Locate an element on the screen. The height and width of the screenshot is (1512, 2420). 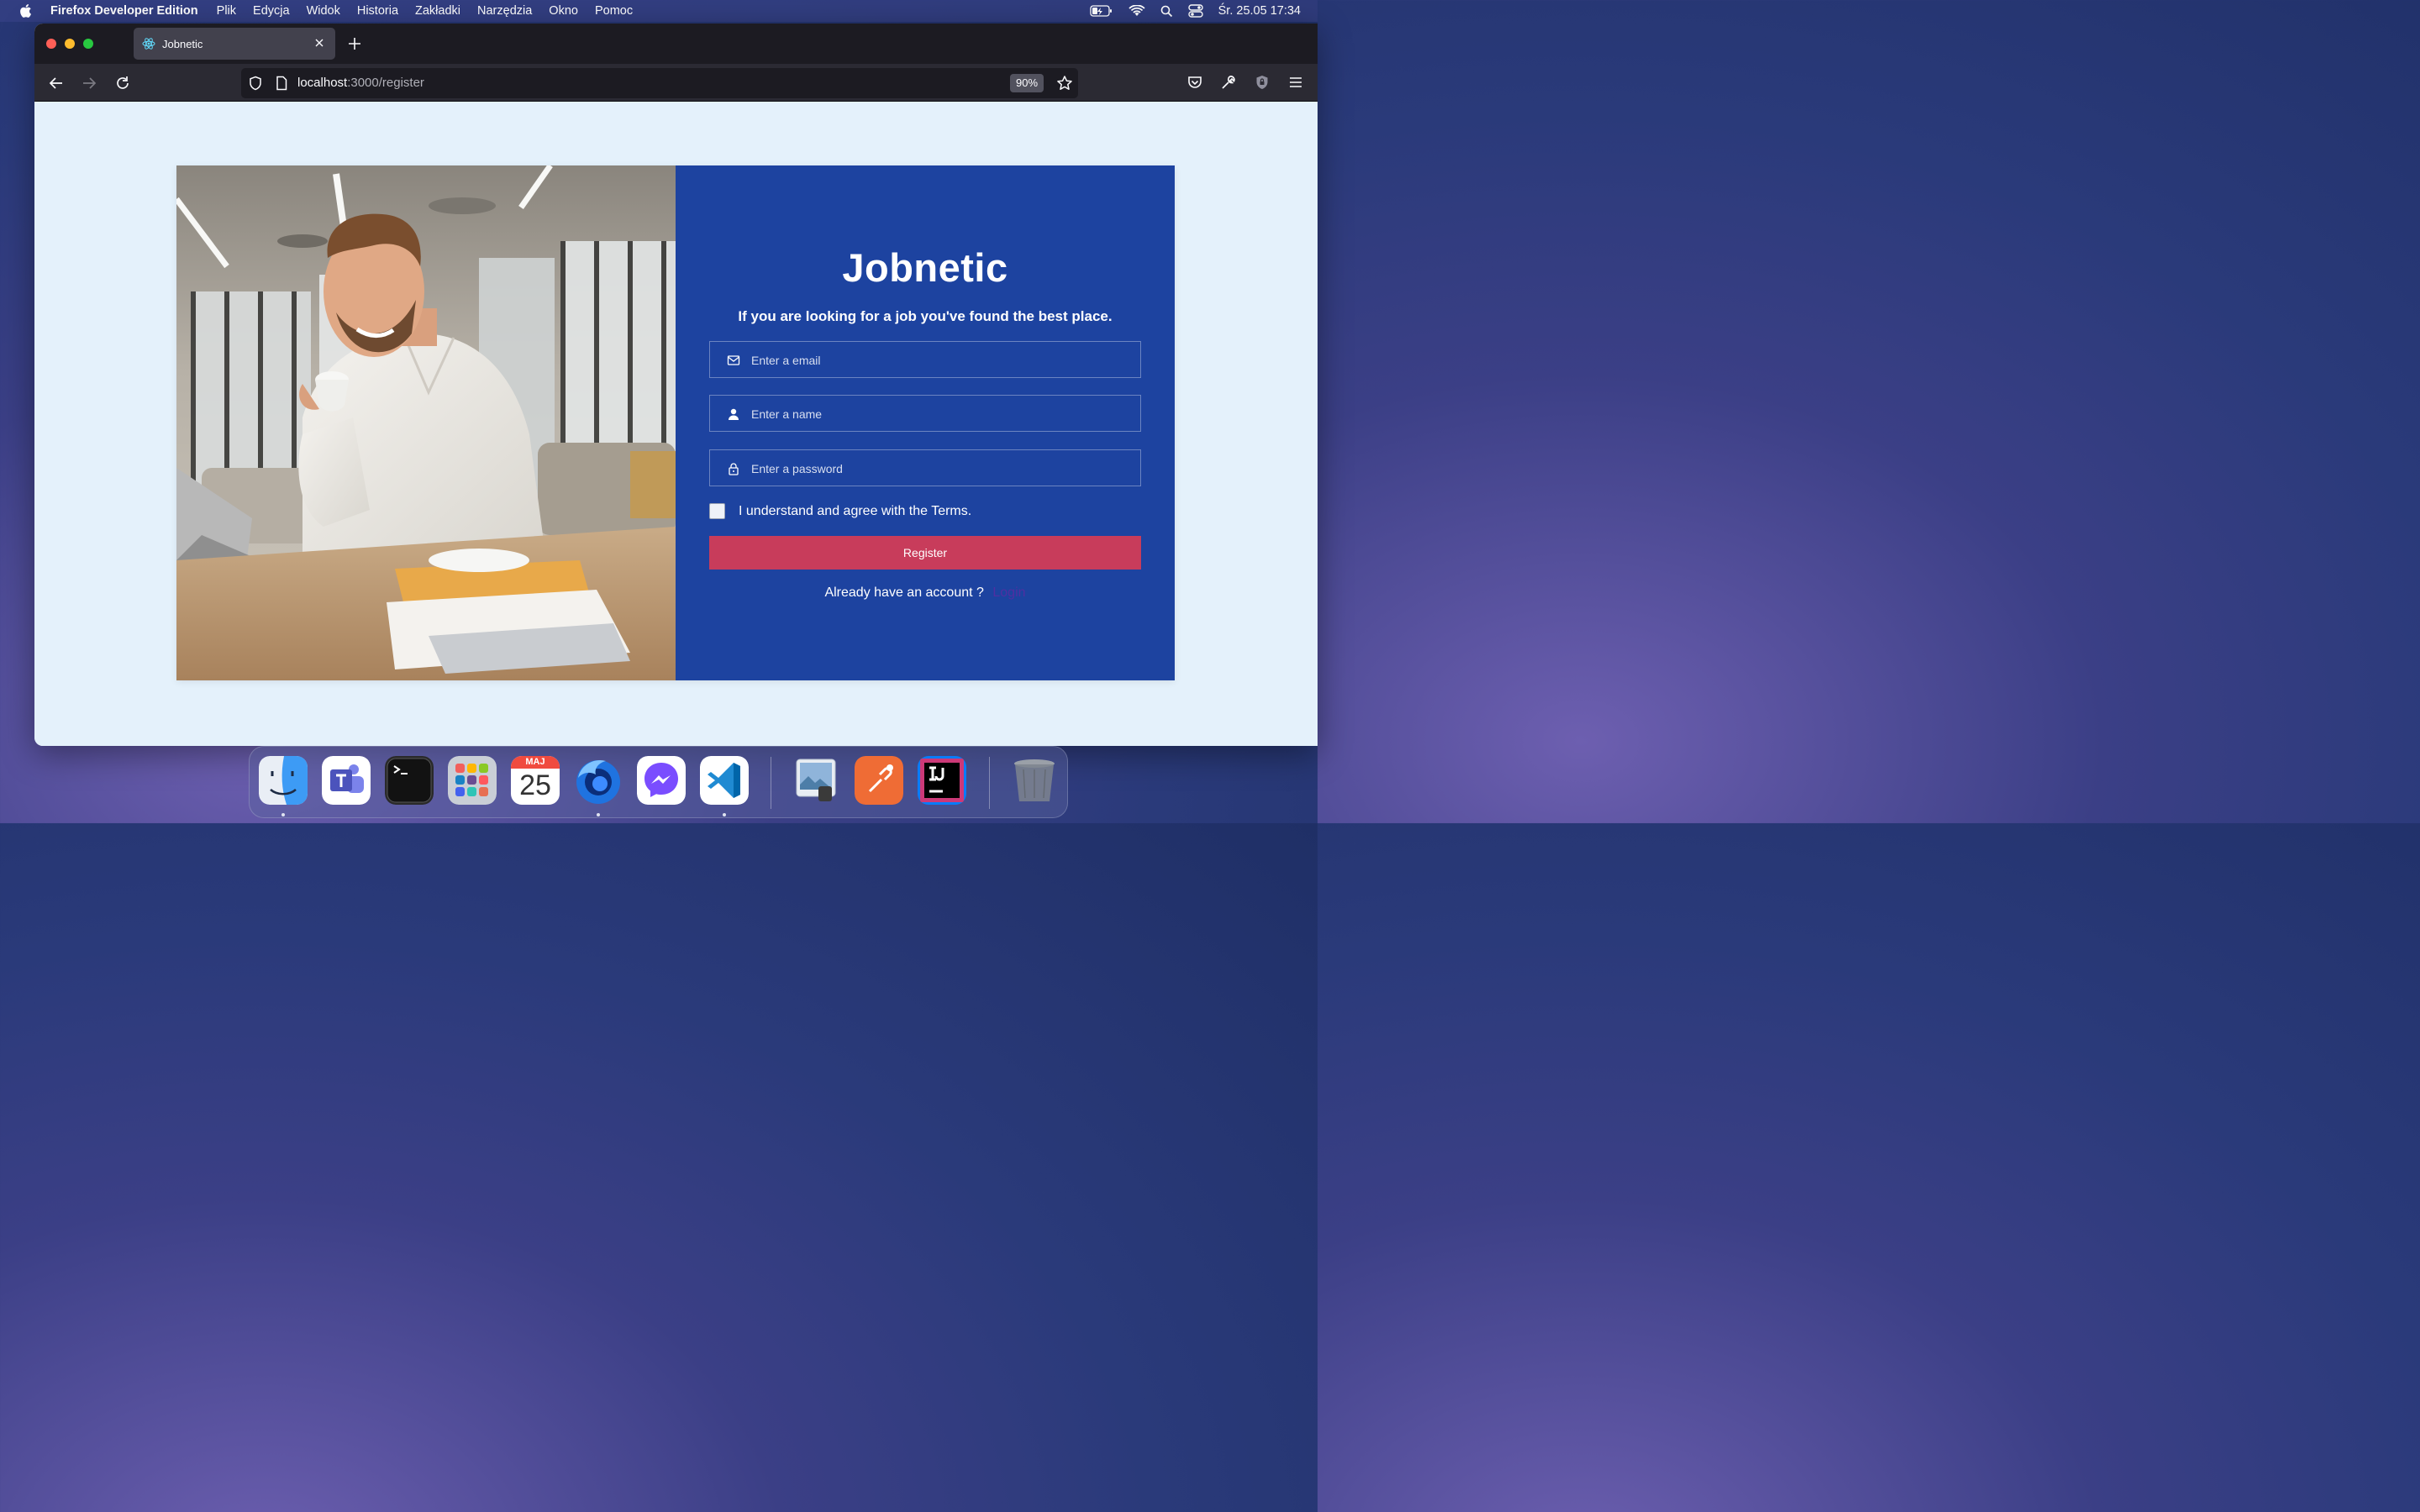
preview-icon is located at coordinates (816, 780).